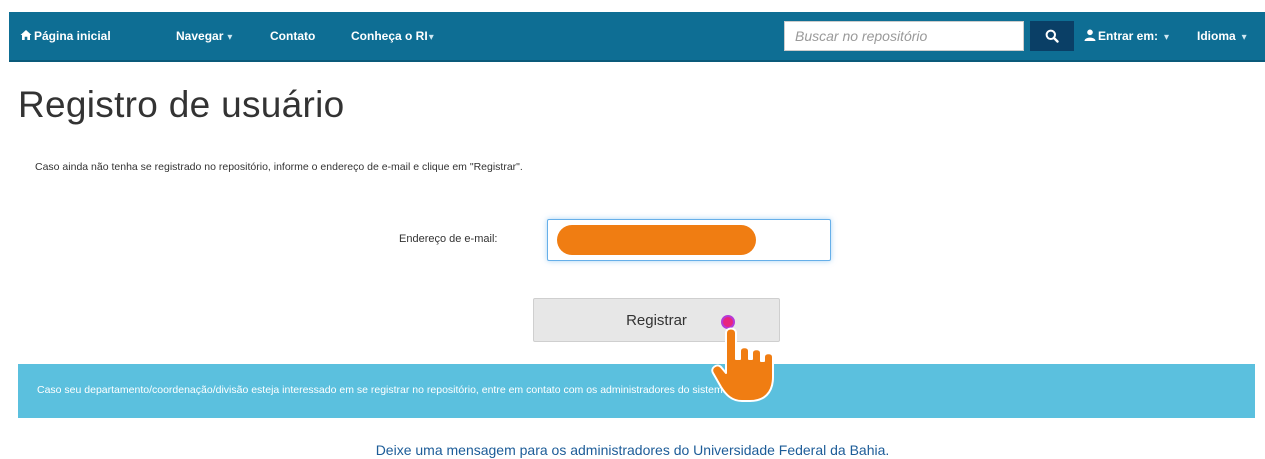  I want to click on nav-about-label: Conheça o RI, so click(389, 36).